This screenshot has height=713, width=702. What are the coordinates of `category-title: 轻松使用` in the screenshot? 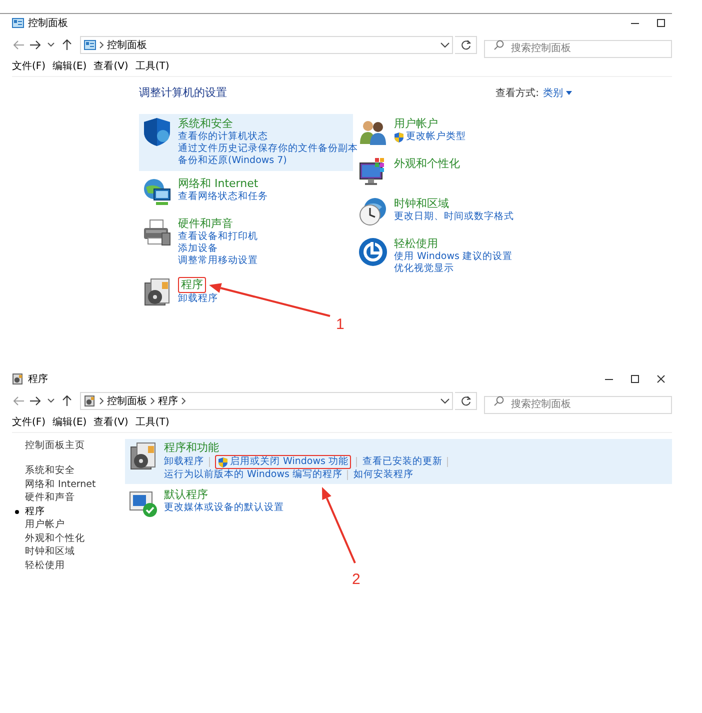 It's located at (416, 244).